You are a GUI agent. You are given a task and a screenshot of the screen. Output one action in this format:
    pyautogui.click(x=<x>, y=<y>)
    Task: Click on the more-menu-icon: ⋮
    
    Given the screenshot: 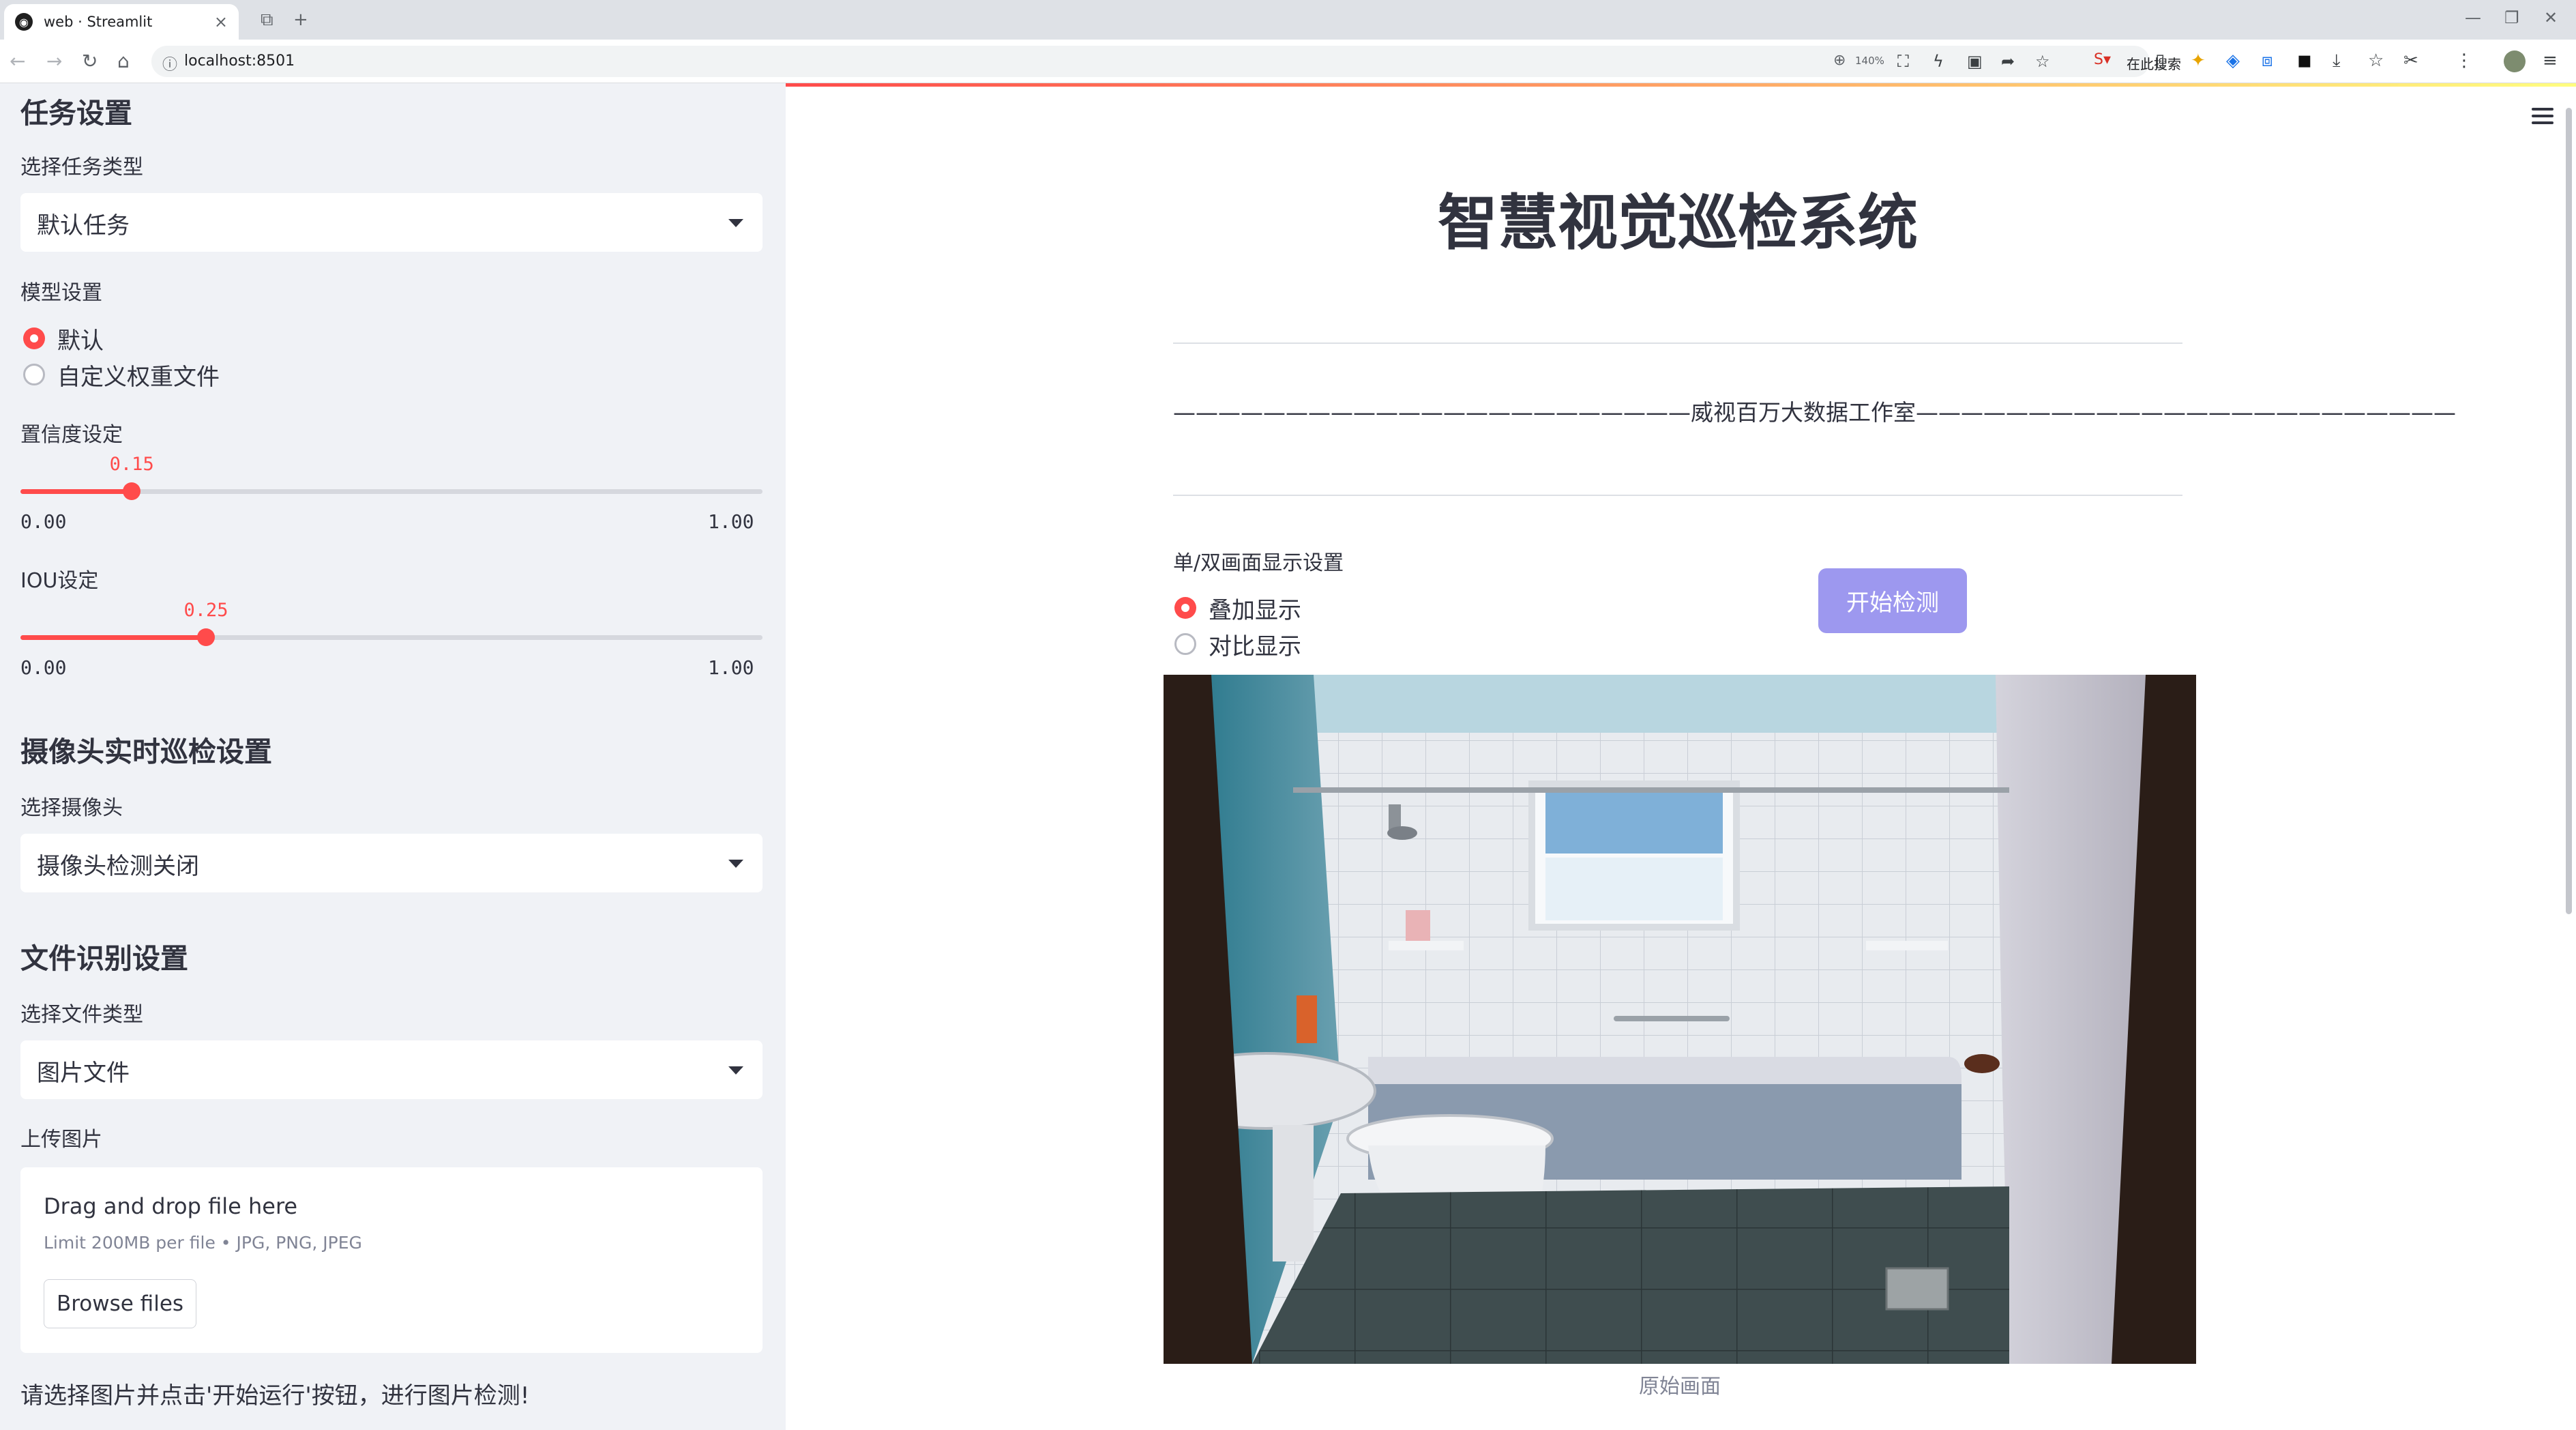 What is the action you would take?
    pyautogui.click(x=2464, y=60)
    